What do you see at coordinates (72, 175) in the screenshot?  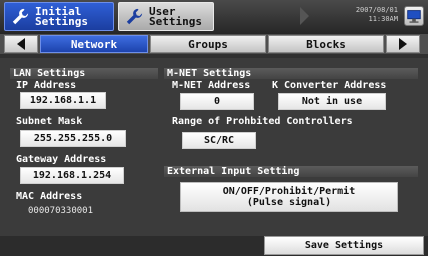 I see `gateway-address-field: 192.168.1.254` at bounding box center [72, 175].